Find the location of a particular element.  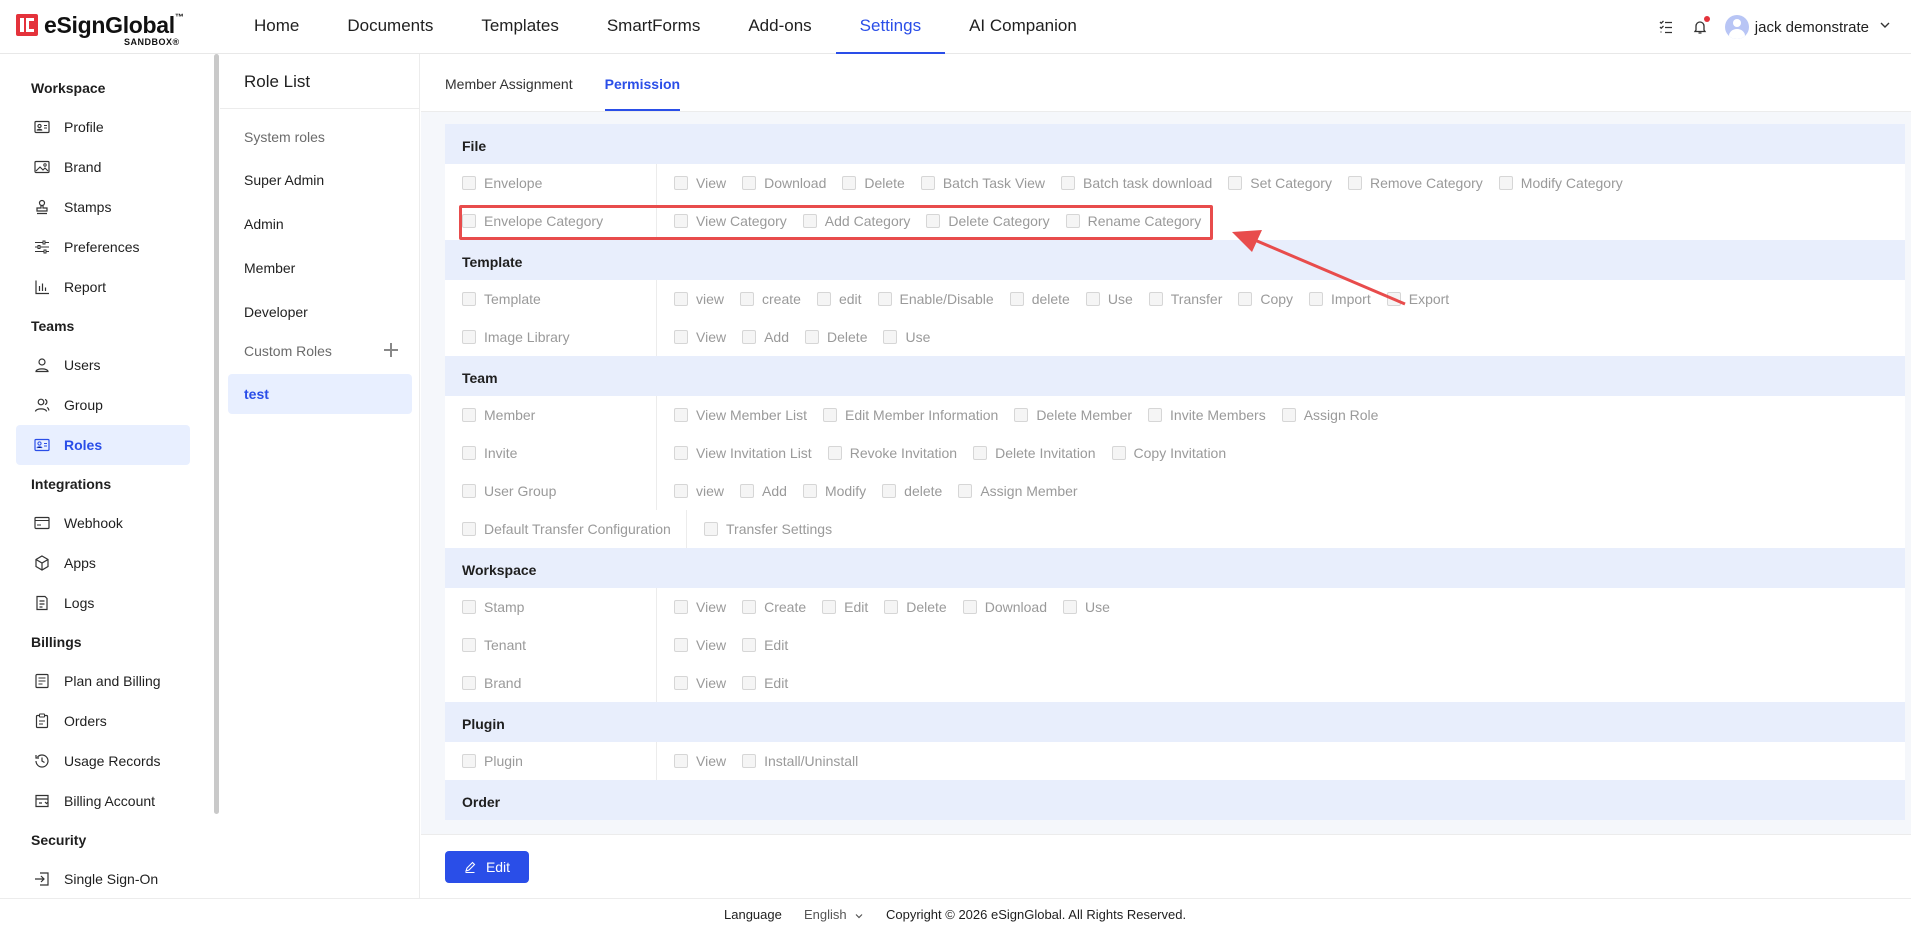

permission-option-transfer: Transfer is located at coordinates (1185, 299).